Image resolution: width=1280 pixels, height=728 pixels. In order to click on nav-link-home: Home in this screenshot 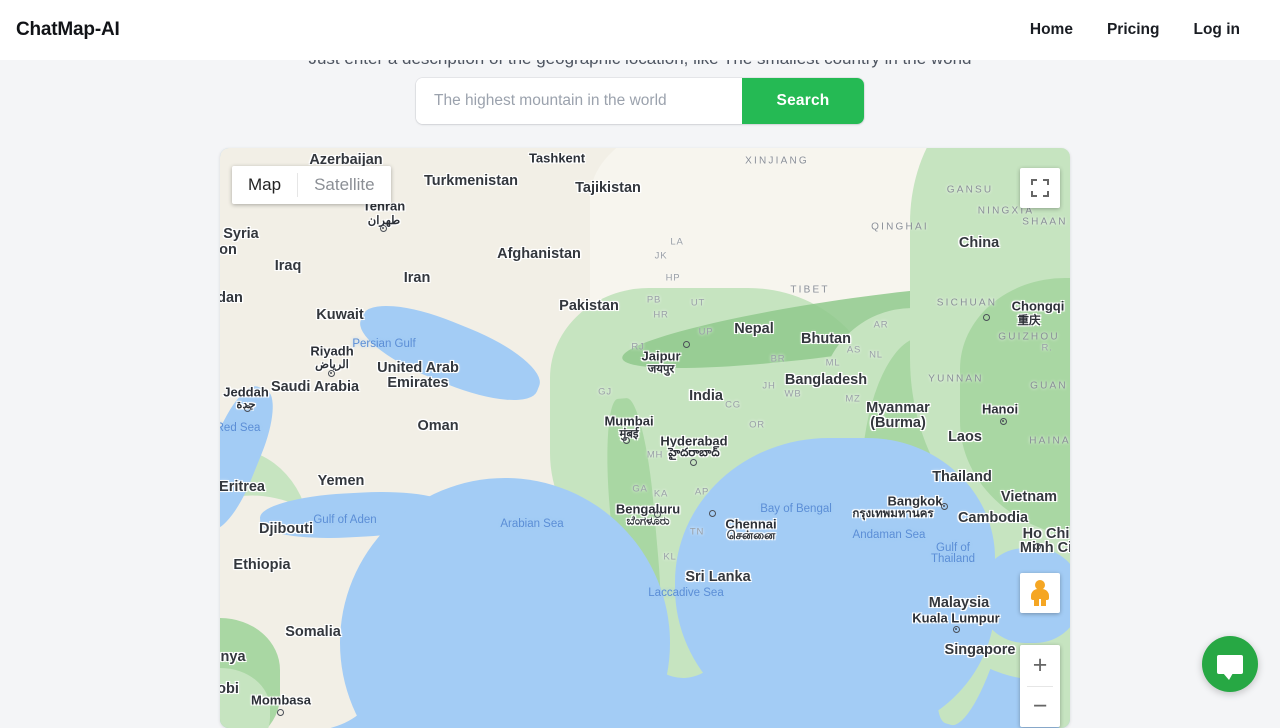, I will do `click(1051, 30)`.